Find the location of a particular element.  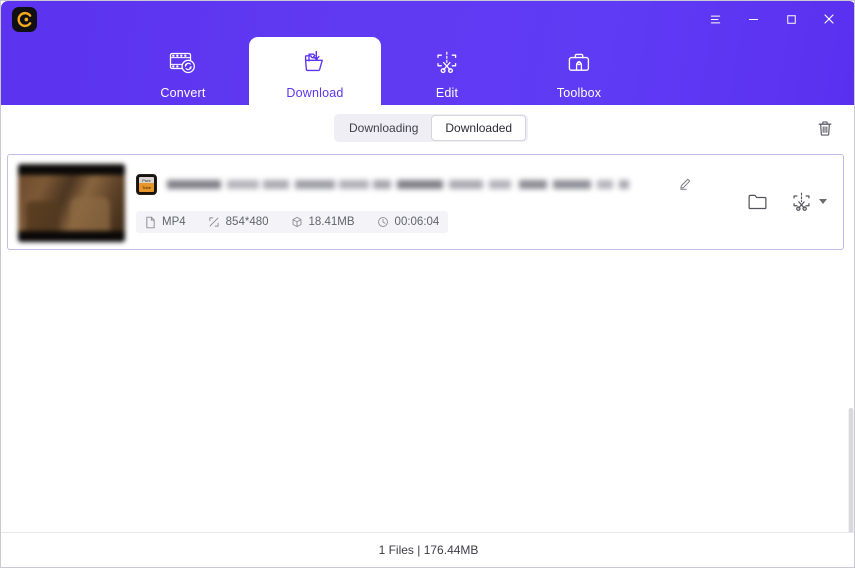

maximize-button is located at coordinates (791, 19).